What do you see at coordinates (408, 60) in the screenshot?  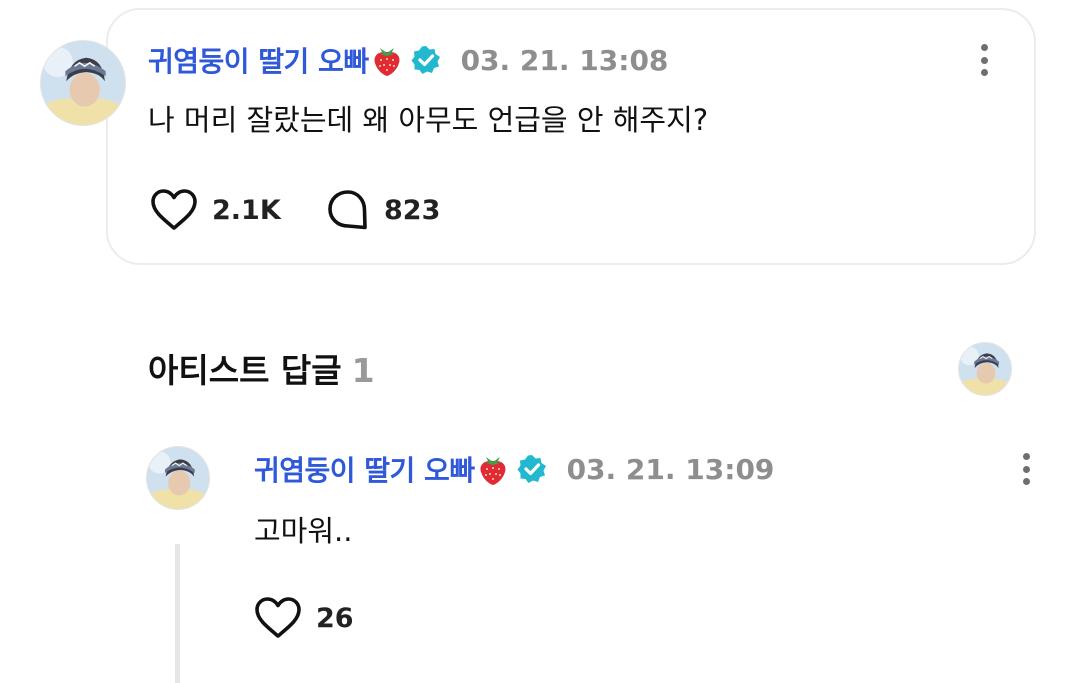 I see `post-author-row: 귀염둥이 딸기 오빠 03. 21. 13:08` at bounding box center [408, 60].